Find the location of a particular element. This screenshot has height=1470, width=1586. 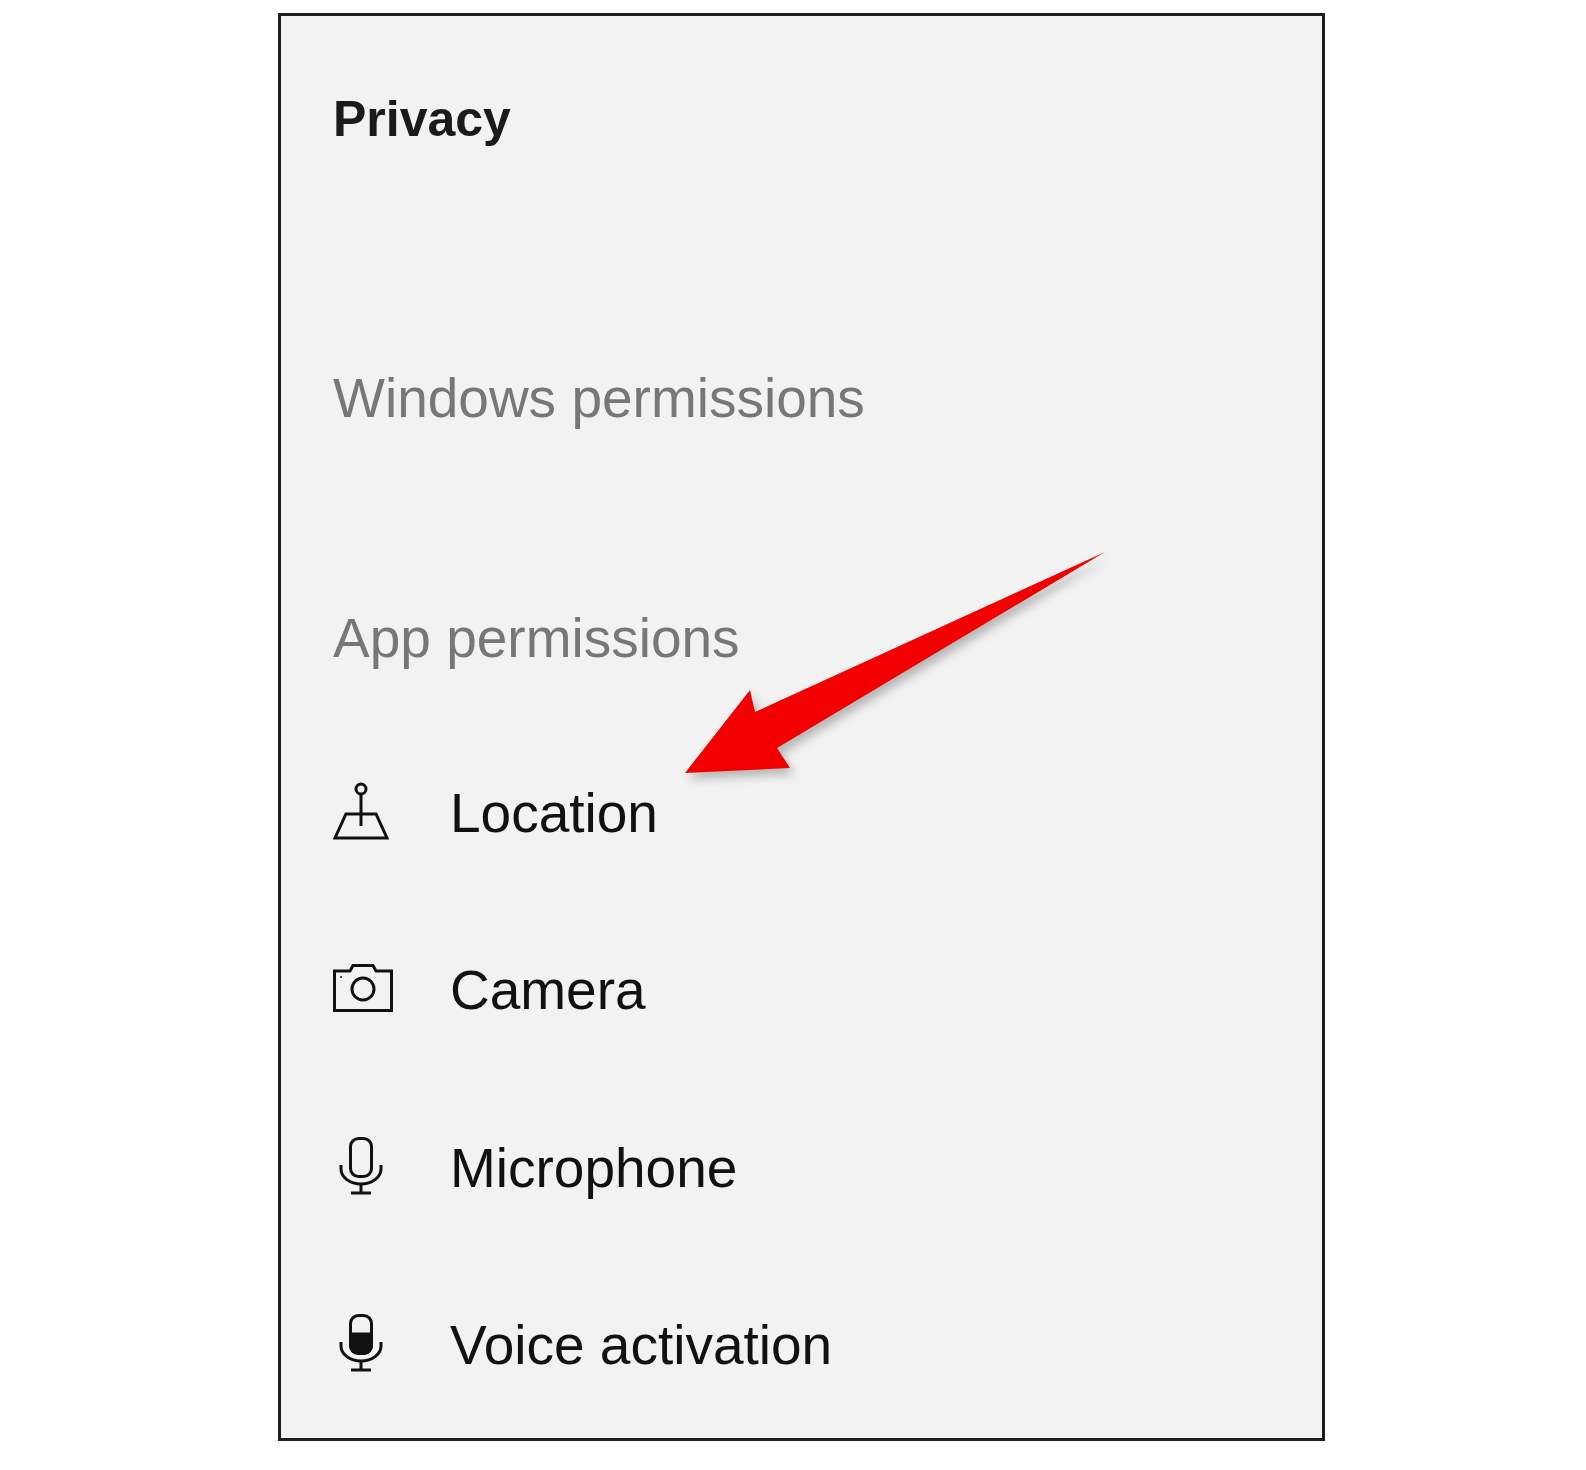

microphone-icon is located at coordinates (361, 1165).